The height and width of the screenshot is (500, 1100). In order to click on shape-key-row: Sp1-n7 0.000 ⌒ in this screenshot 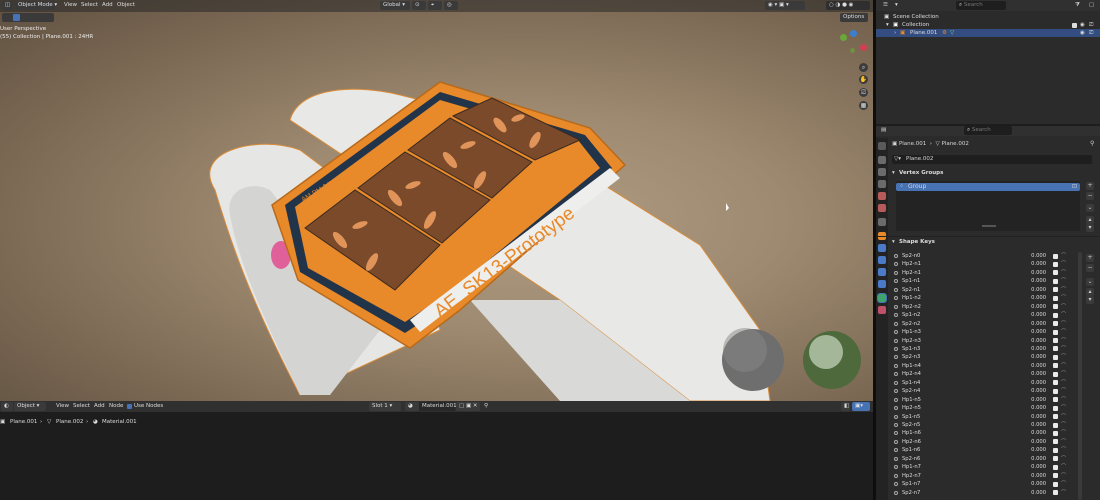, I will do `click(980, 484)`.